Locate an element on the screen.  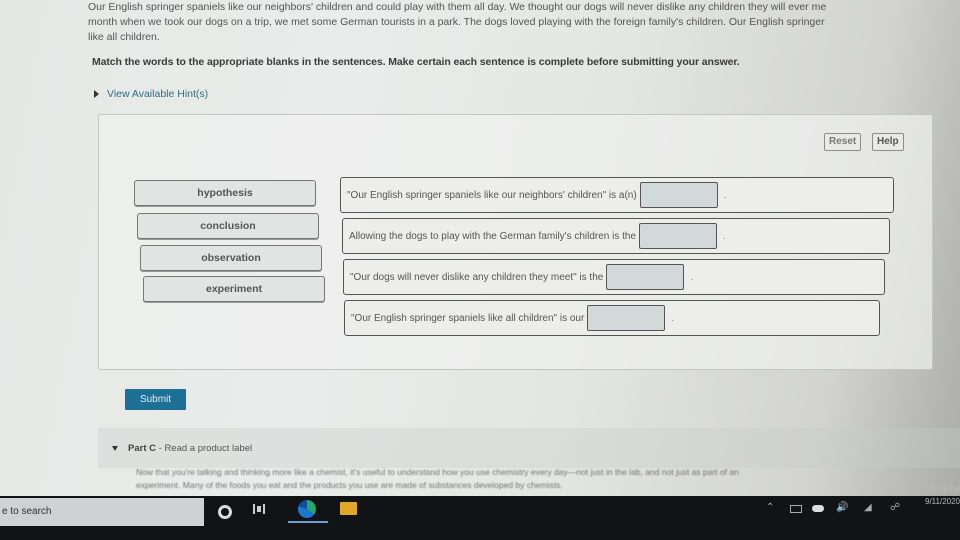
task-view-icon is located at coordinates (259, 509).